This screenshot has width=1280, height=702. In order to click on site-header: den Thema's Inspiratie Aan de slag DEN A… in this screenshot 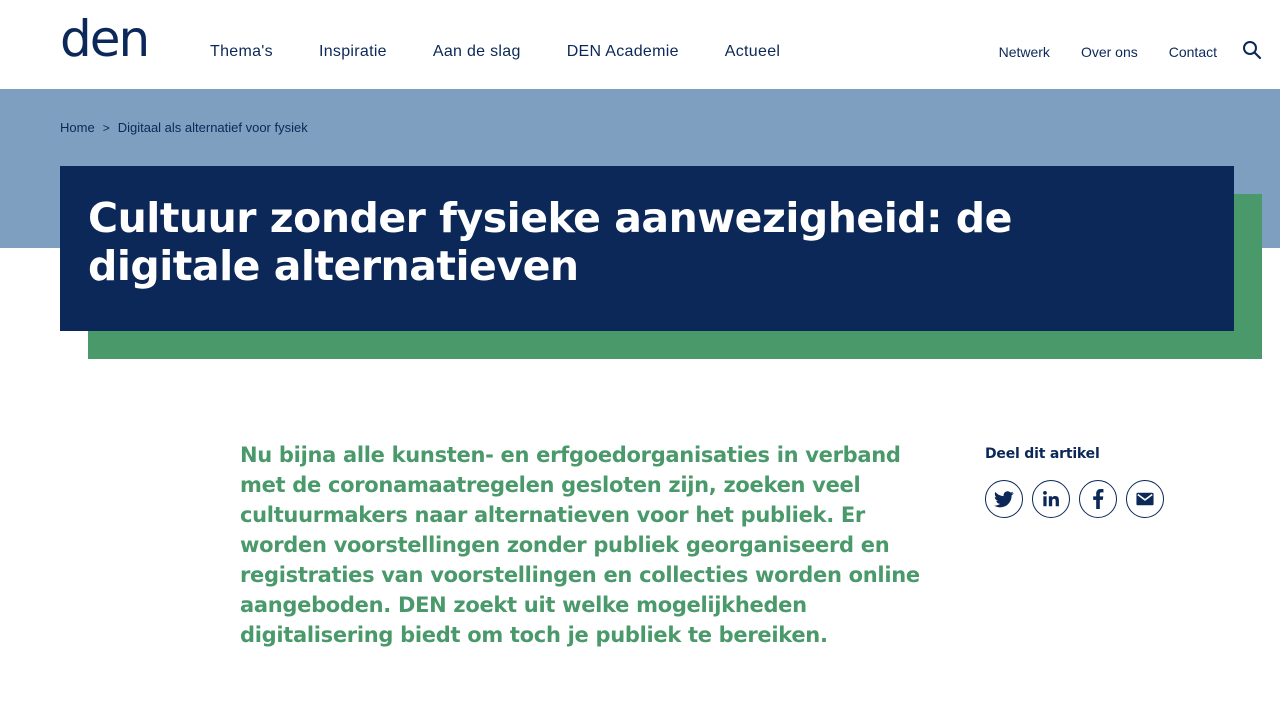, I will do `click(640, 44)`.